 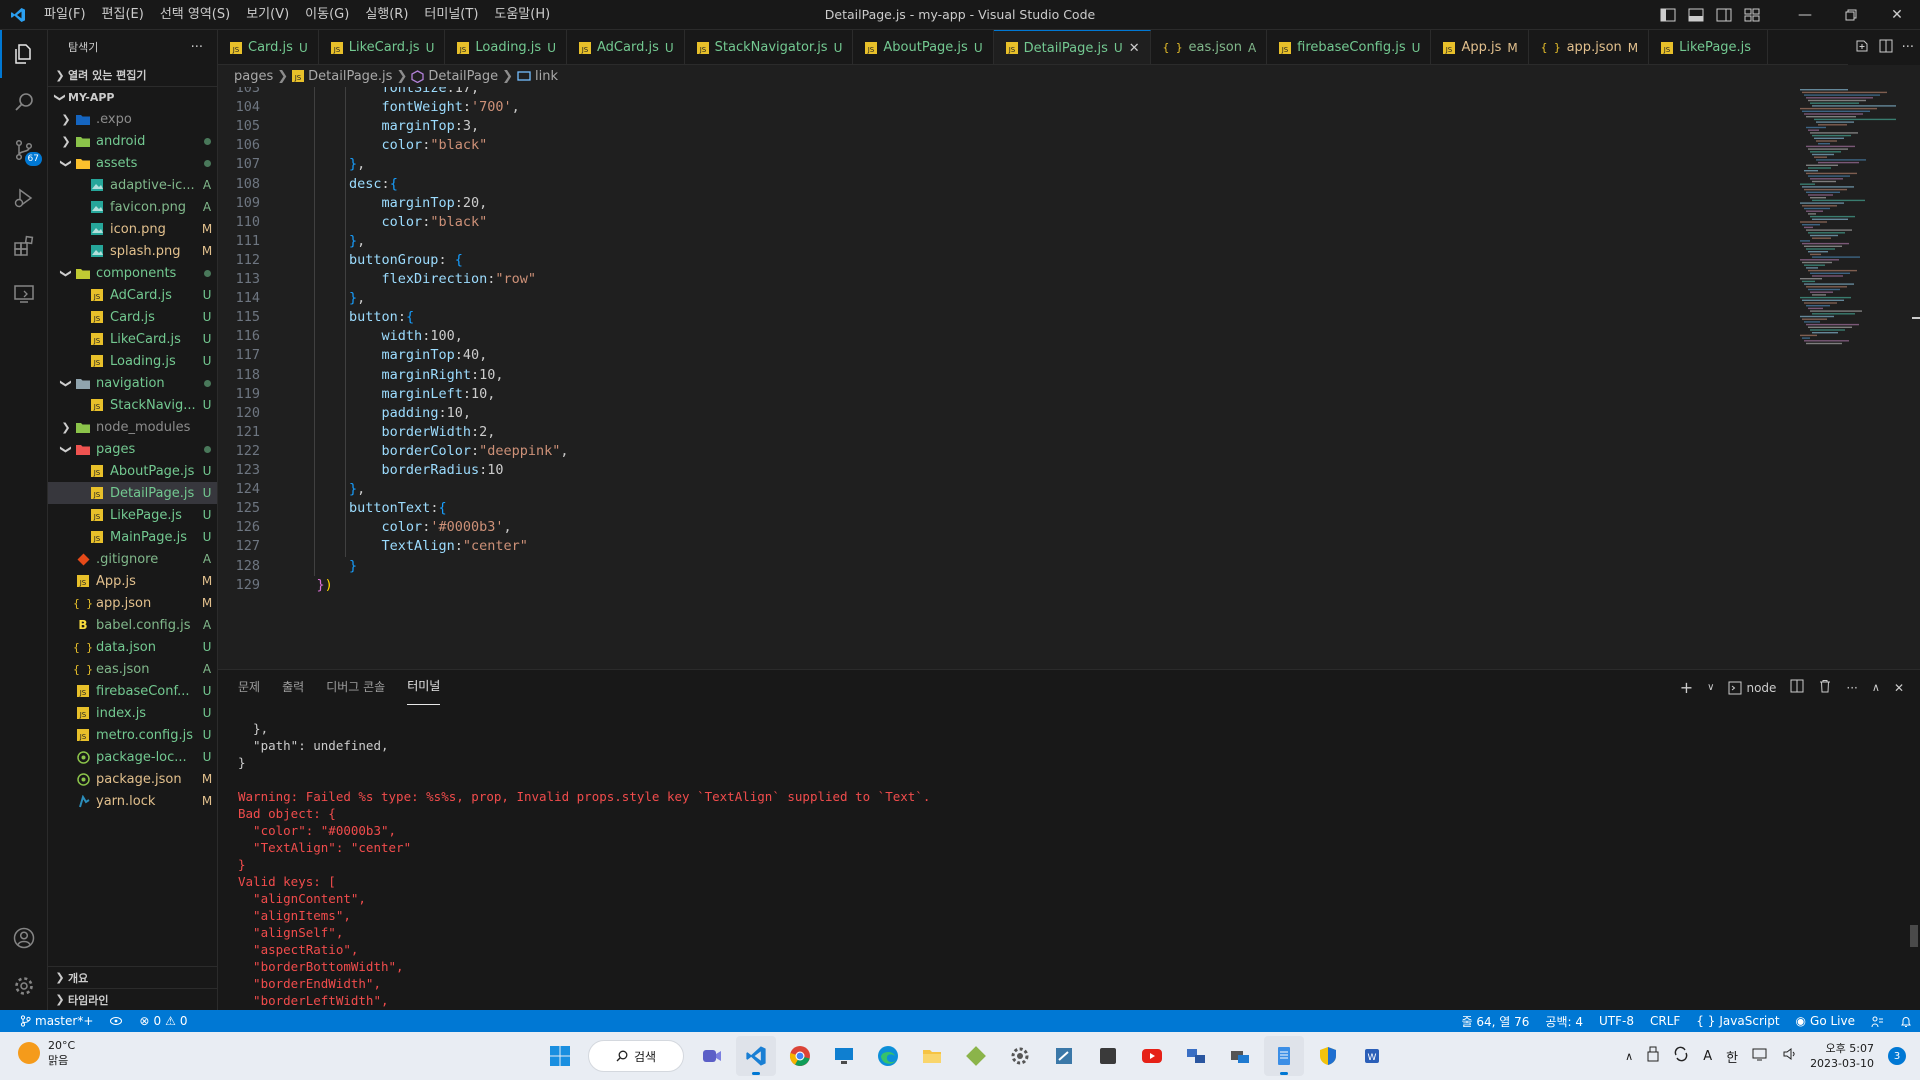 I want to click on tree-folder: ❯ assets, so click(x=132, y=163).